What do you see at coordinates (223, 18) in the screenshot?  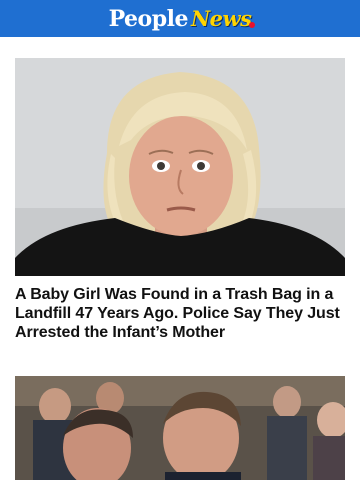 I see `logo-news-text: News` at bounding box center [223, 18].